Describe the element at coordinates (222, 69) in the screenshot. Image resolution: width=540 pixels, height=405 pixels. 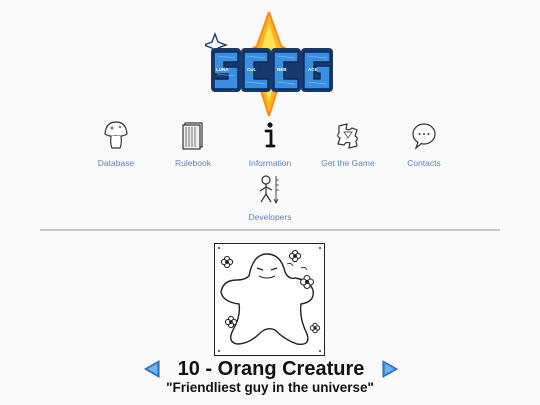
I see `logo-sub-1: LUNA` at that location.